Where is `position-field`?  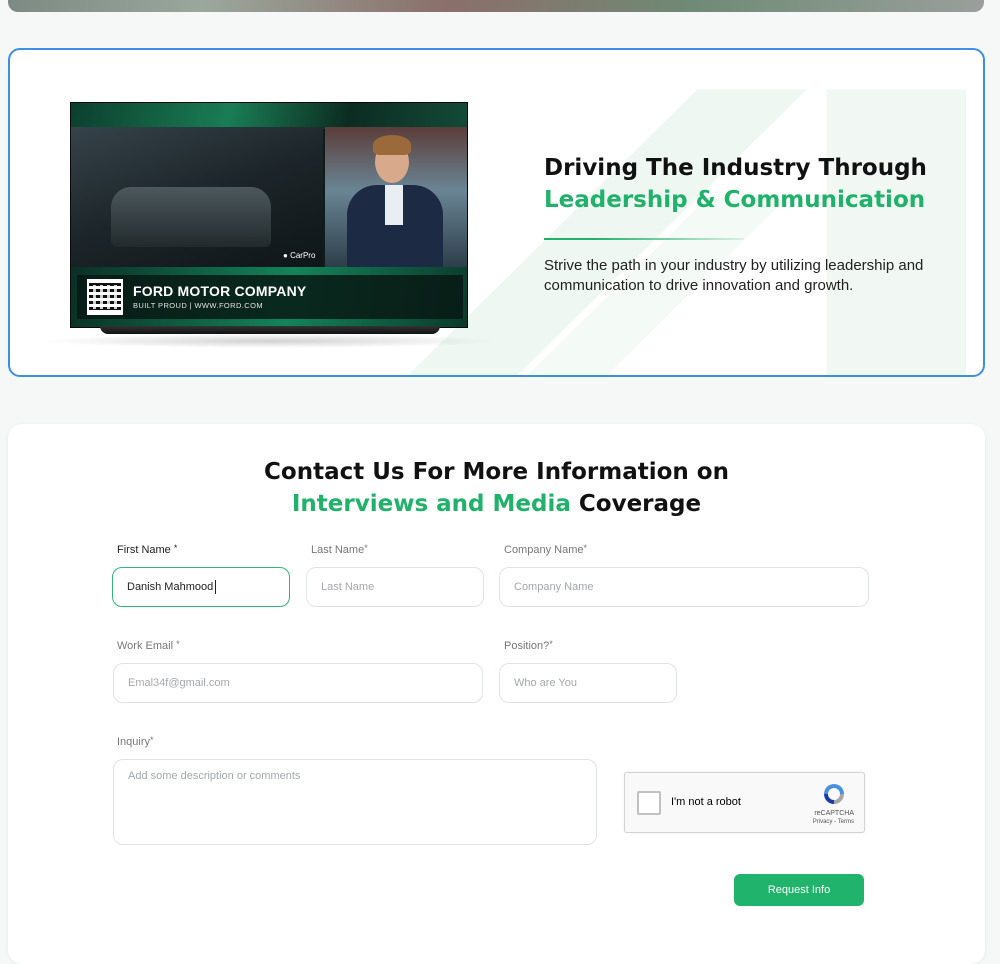 position-field is located at coordinates (588, 683).